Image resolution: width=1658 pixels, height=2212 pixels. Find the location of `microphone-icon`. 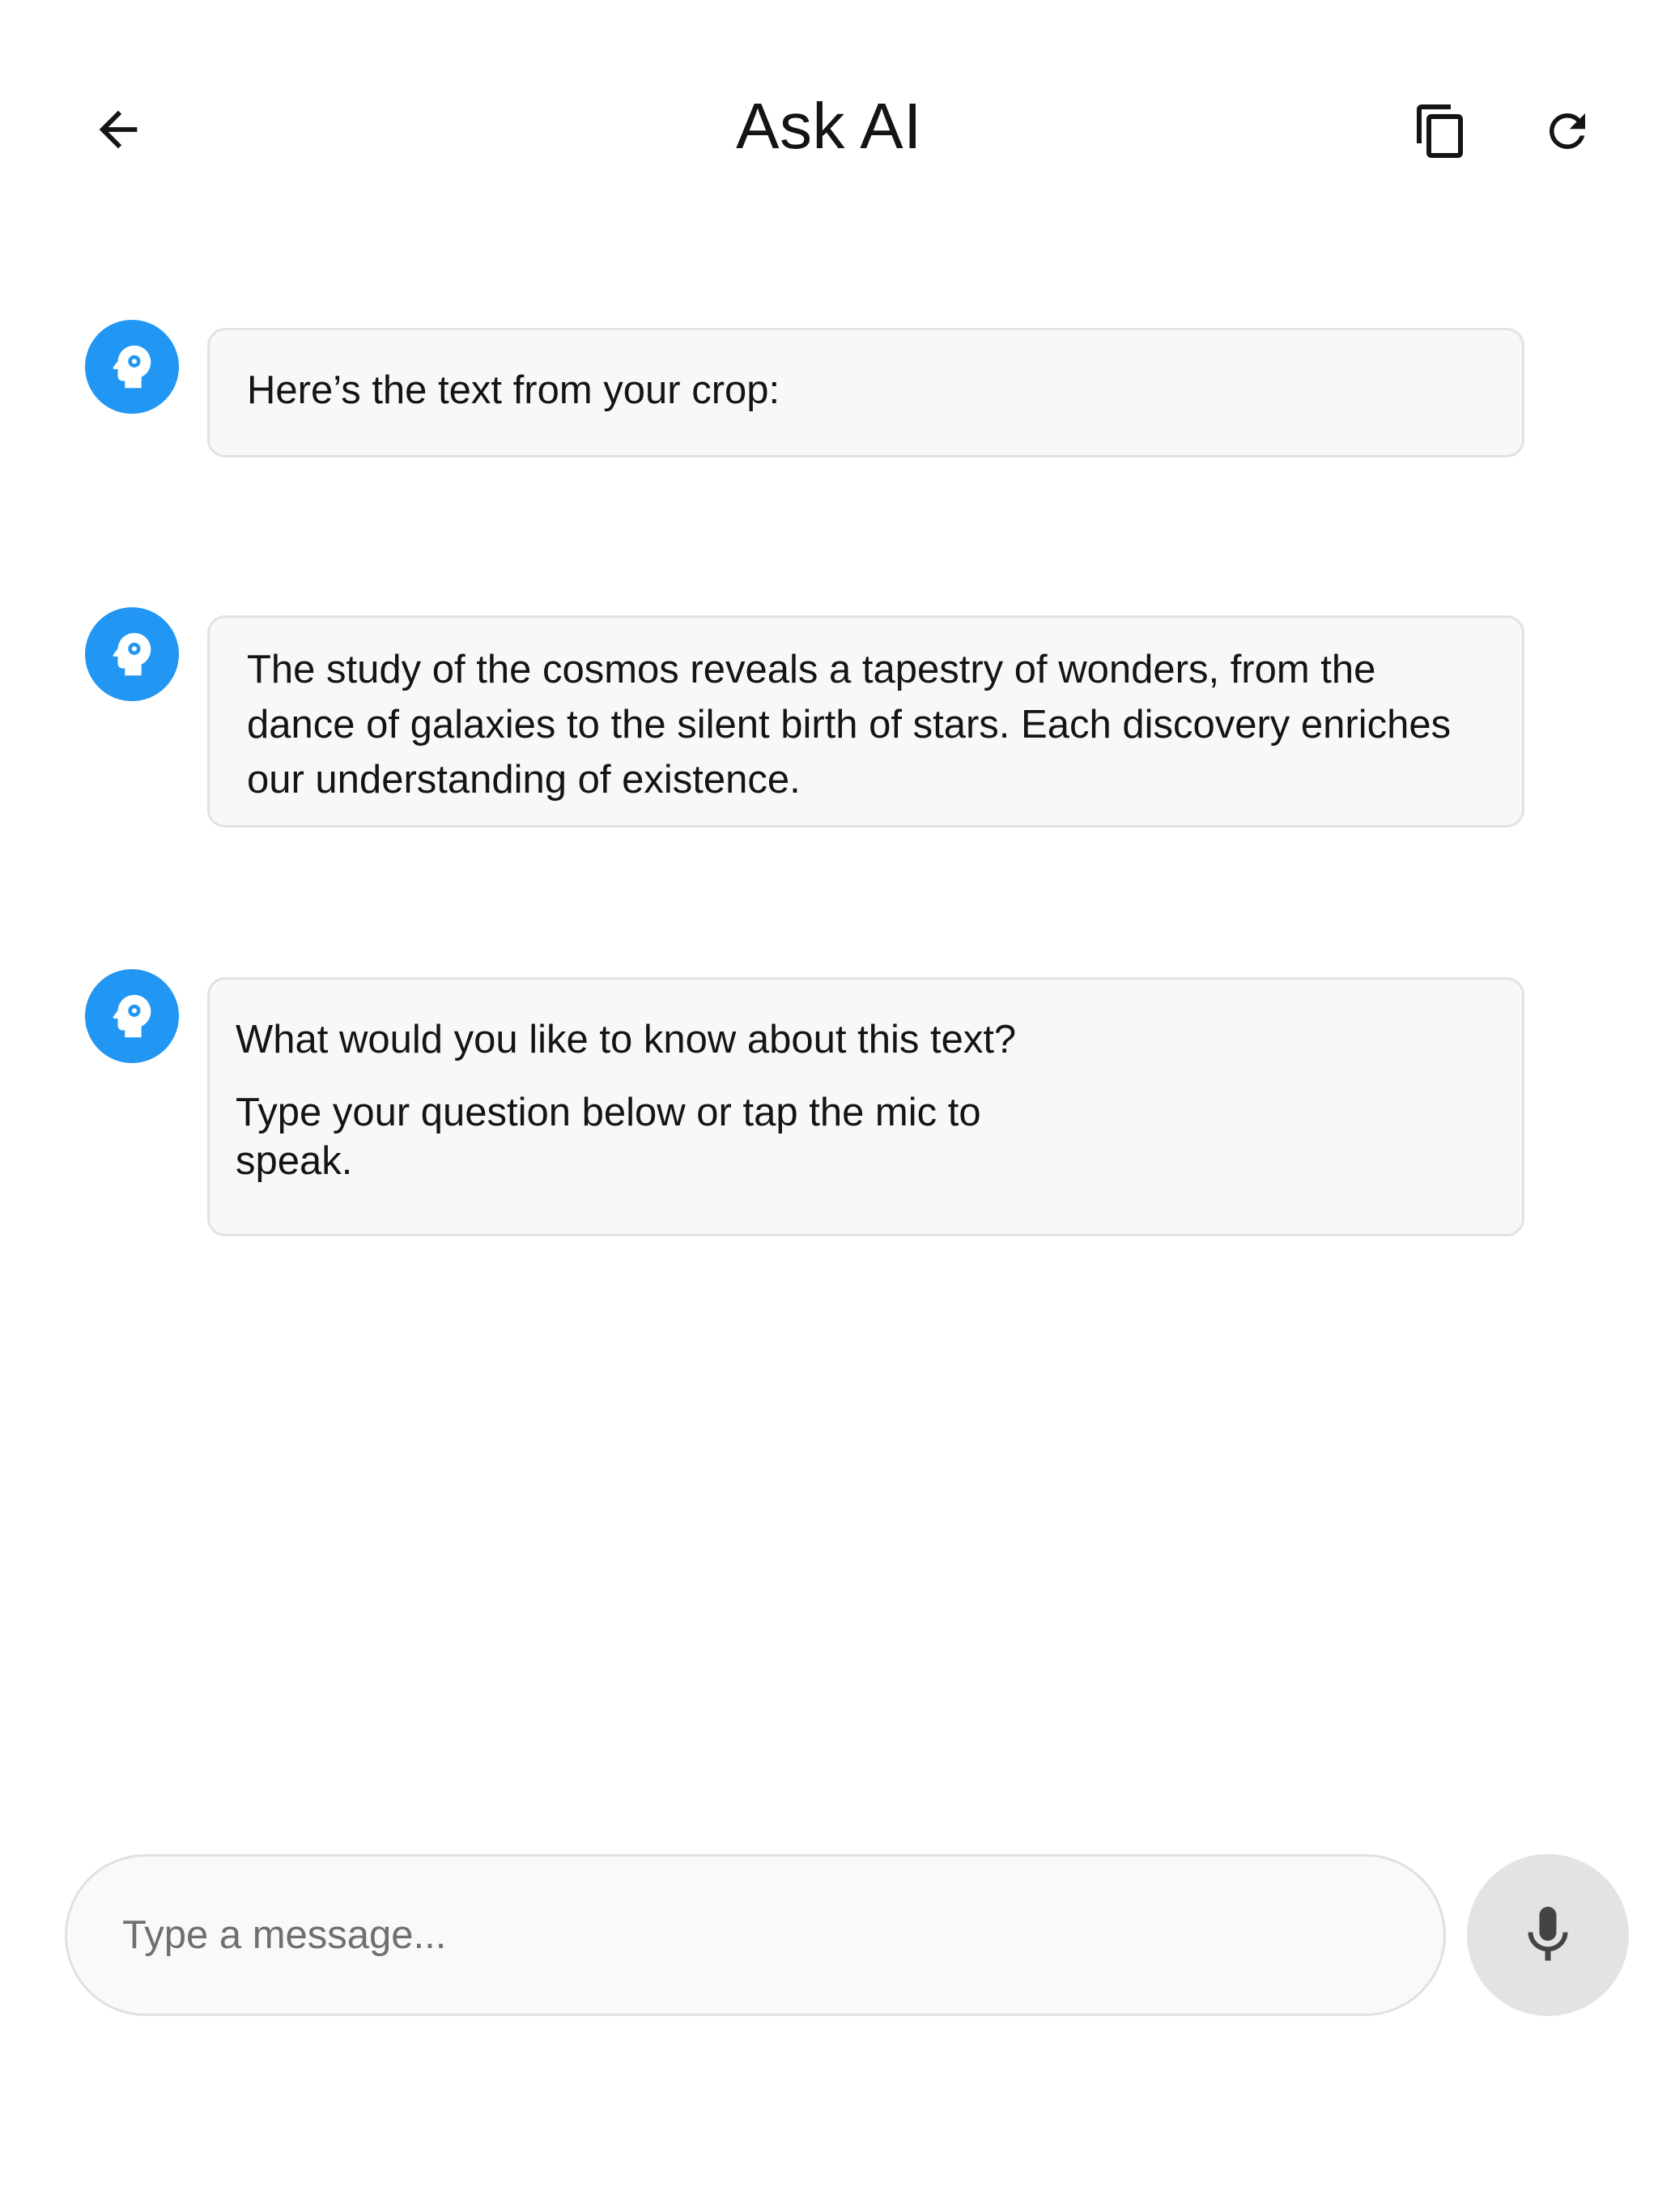

microphone-icon is located at coordinates (1548, 1934).